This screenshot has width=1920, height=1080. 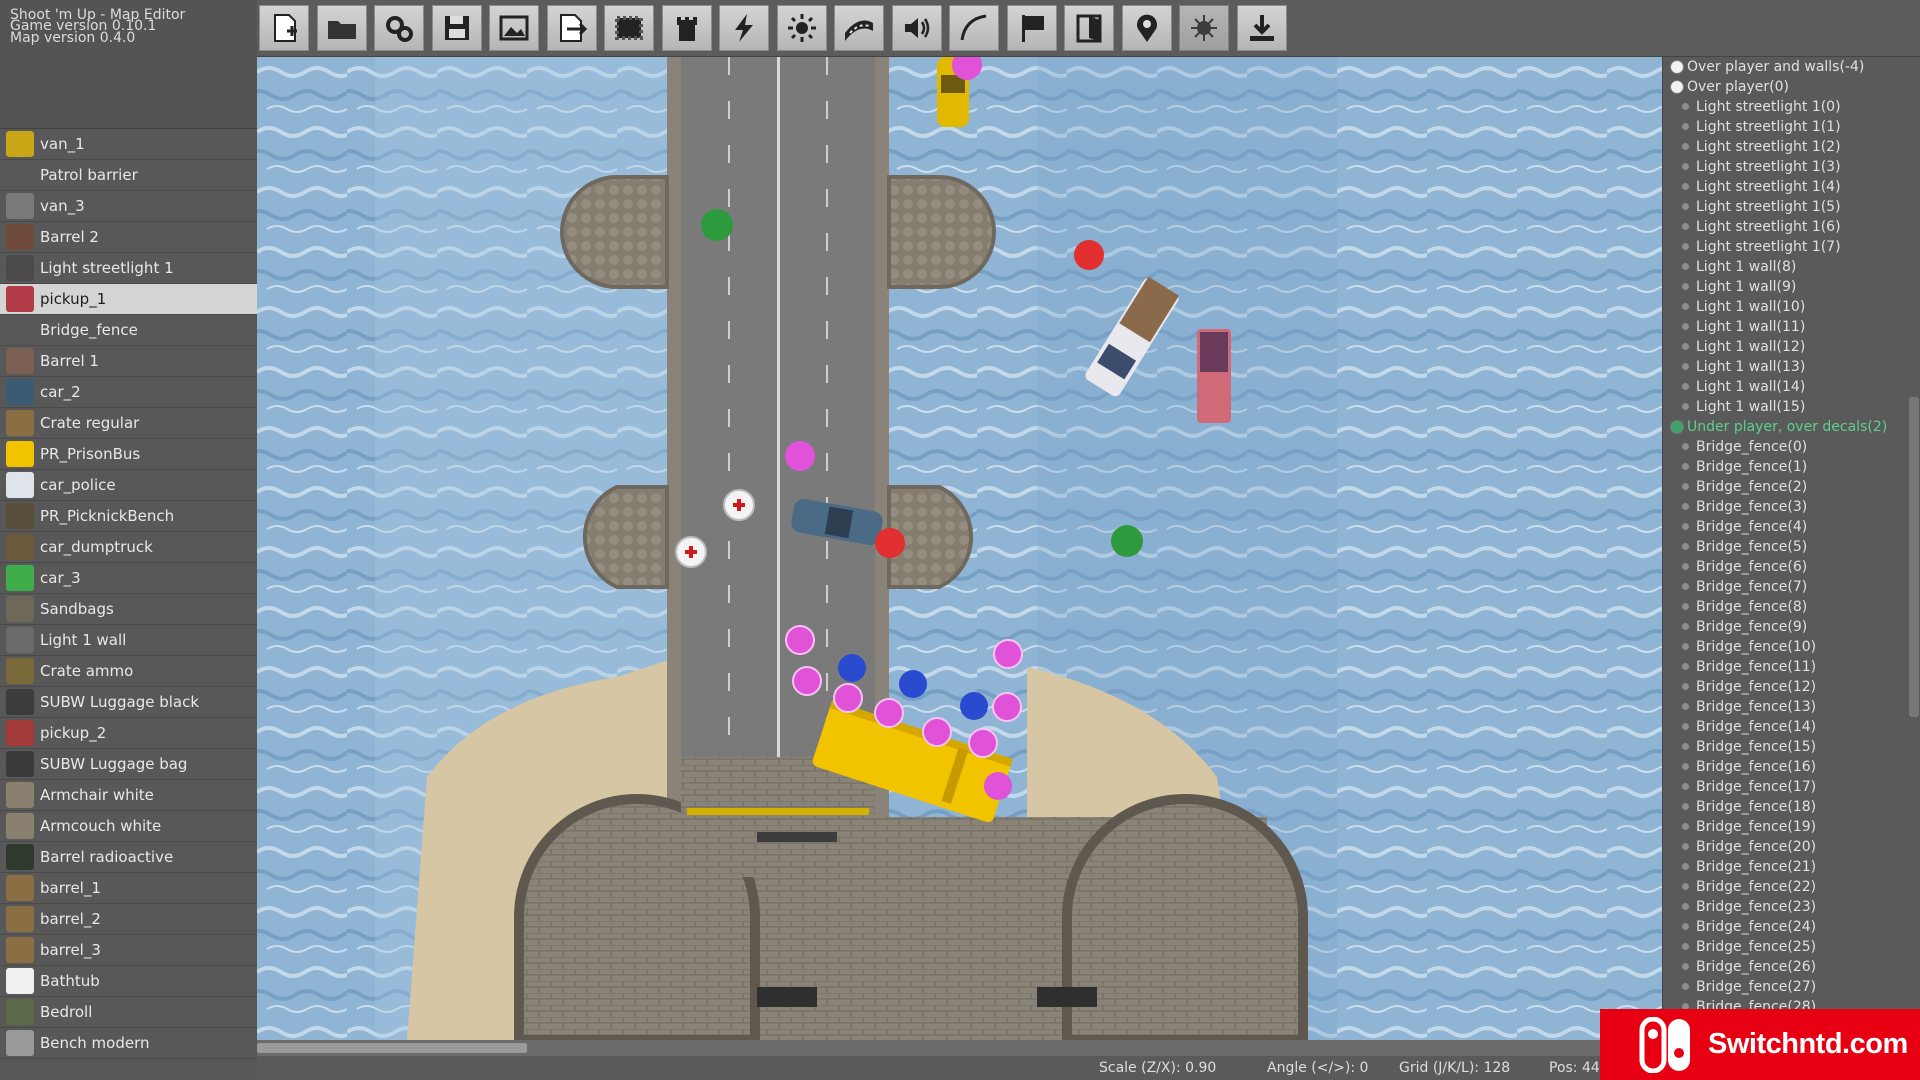 I want to click on object-list-item: barrel_2, so click(x=128, y=919).